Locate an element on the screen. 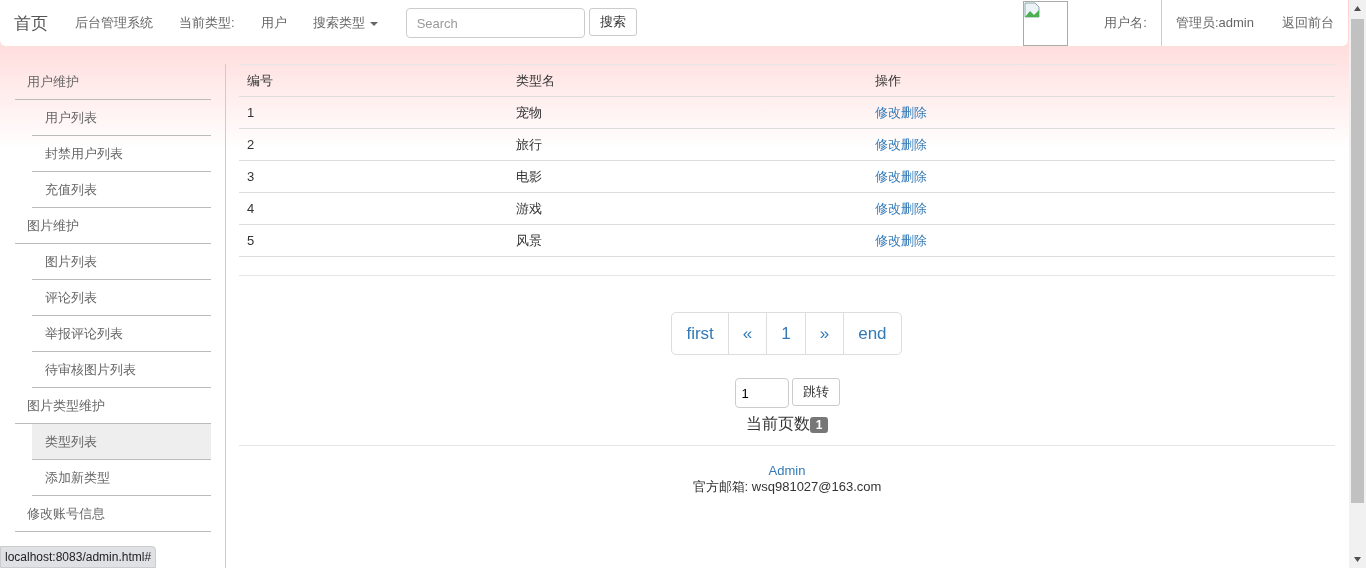 This screenshot has height=568, width=1366. column-header: 类型名 is located at coordinates (687, 80).